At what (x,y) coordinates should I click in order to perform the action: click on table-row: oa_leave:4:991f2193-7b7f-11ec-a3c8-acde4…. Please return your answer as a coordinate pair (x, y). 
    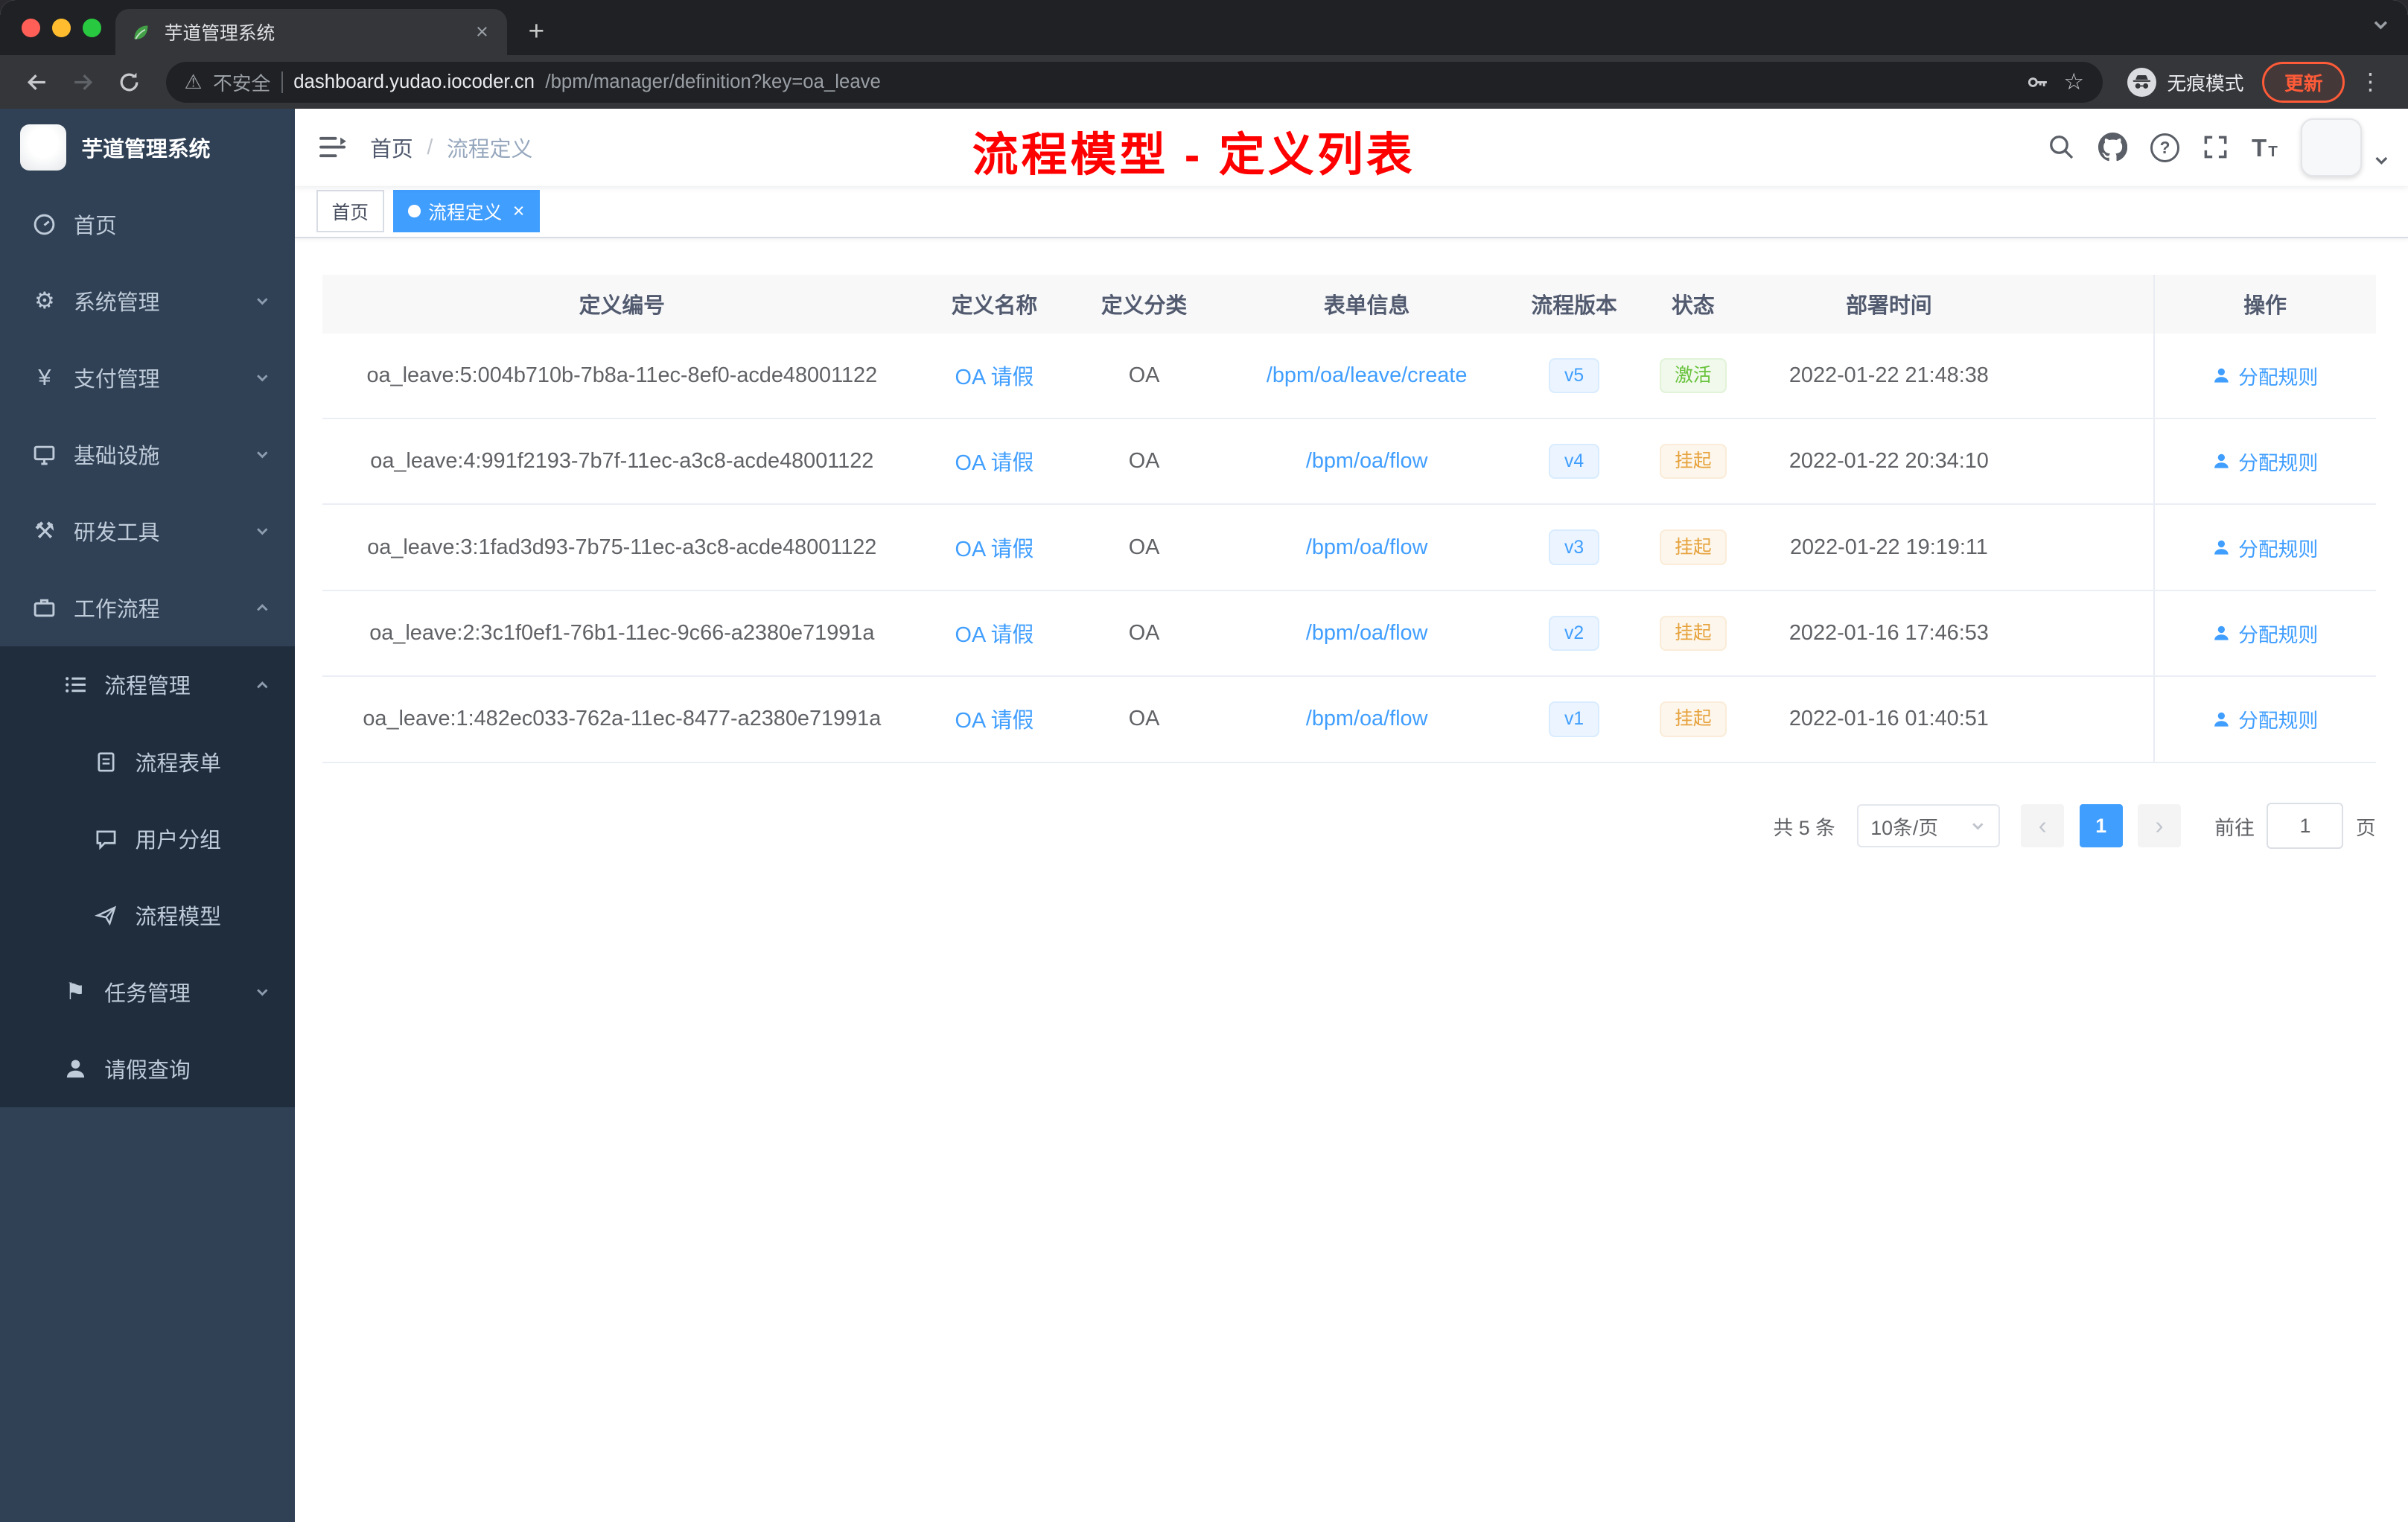
    Looking at the image, I should click on (1349, 462).